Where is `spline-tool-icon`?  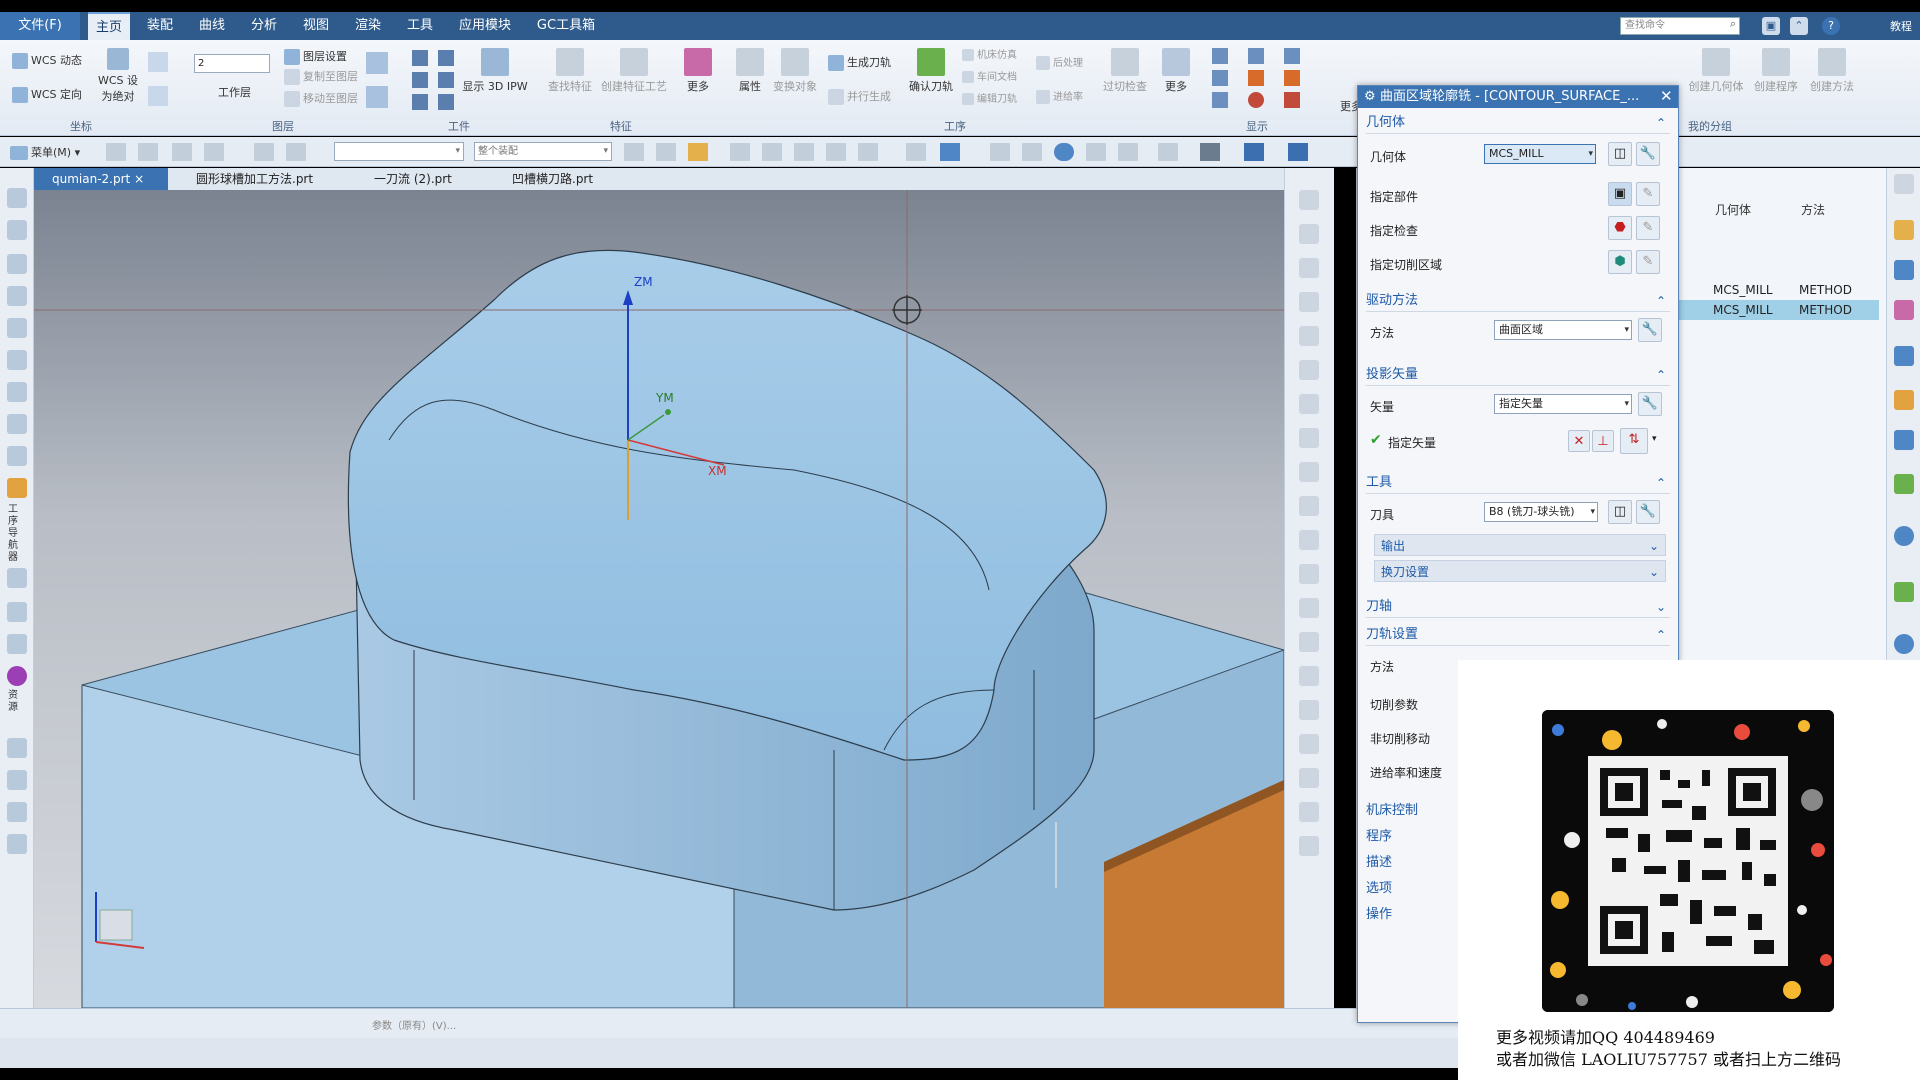
spline-tool-icon is located at coordinates (1309, 370).